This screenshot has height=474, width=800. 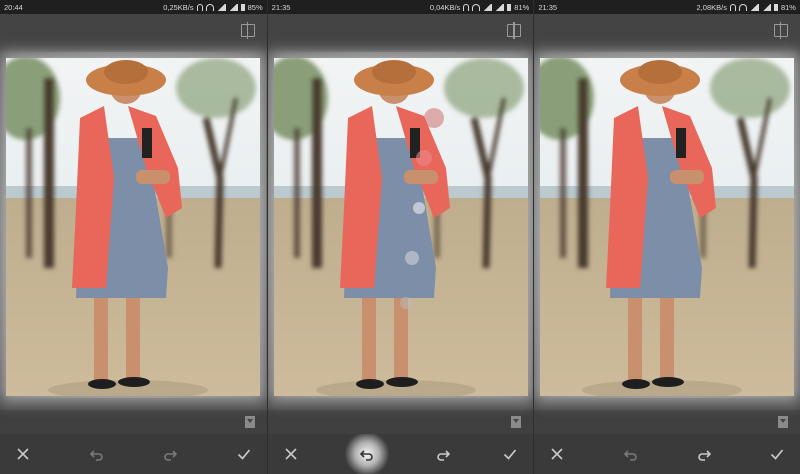 What do you see at coordinates (711, 7) in the screenshot?
I see `network-speed: 2,08KB/s` at bounding box center [711, 7].